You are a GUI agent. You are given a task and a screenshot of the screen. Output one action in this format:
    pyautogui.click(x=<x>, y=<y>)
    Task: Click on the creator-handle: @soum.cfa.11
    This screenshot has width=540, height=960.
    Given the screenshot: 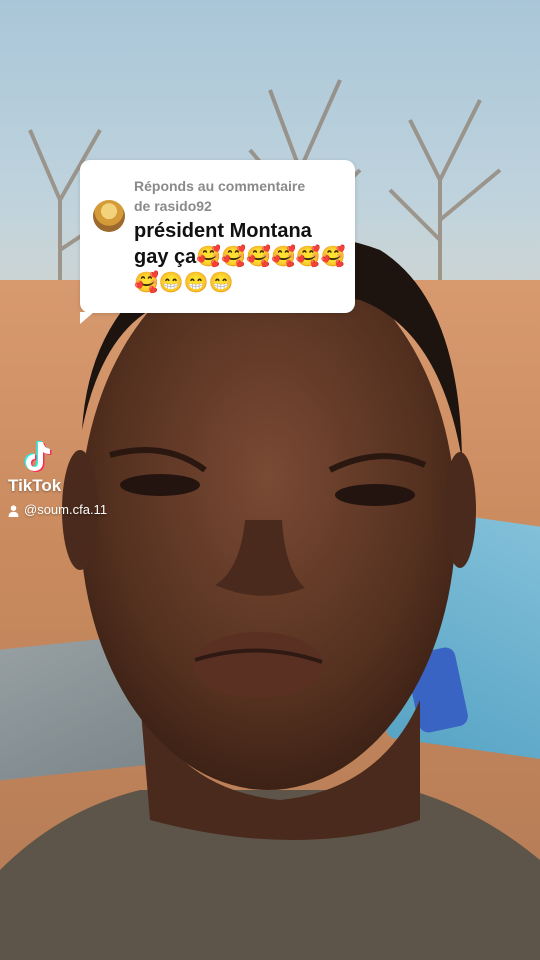 What is the action you would take?
    pyautogui.click(x=66, y=509)
    